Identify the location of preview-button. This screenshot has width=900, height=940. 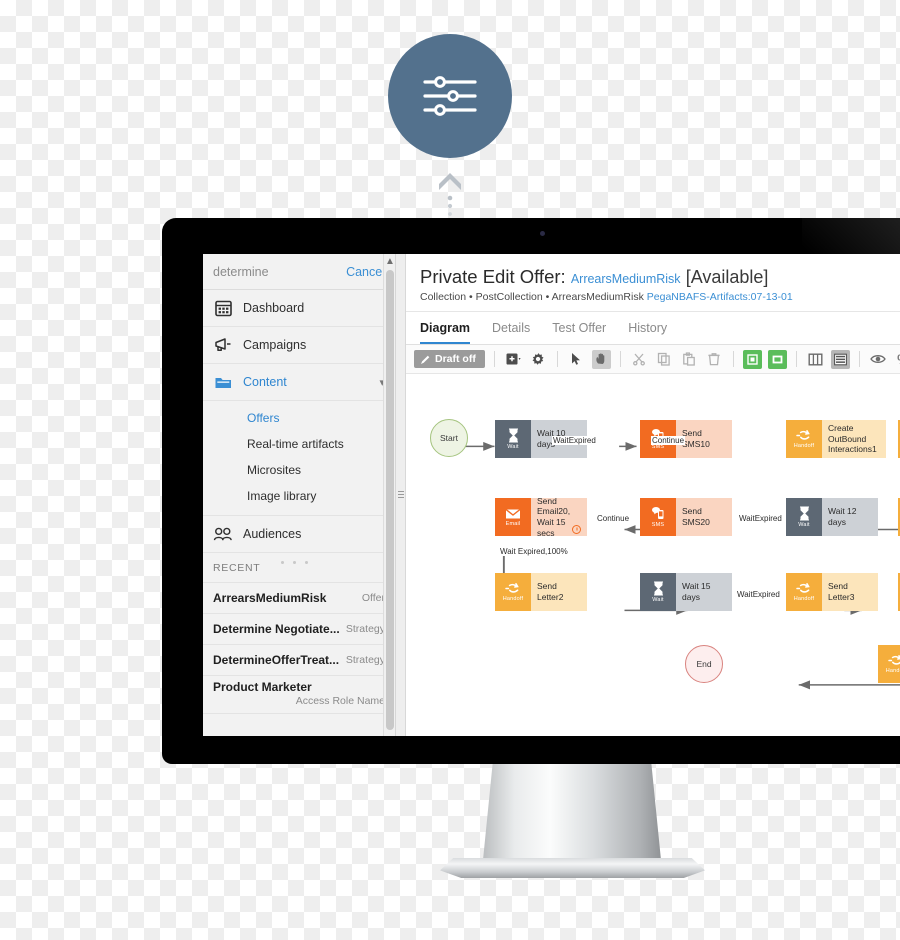
(878, 359).